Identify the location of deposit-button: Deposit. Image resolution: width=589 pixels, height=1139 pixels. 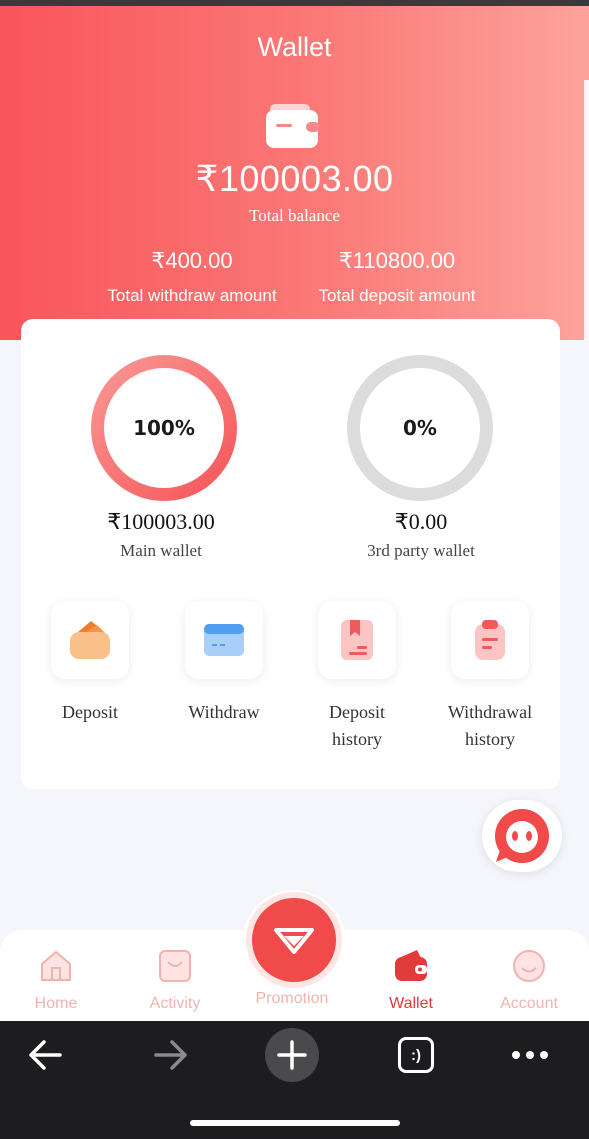
(90, 663).